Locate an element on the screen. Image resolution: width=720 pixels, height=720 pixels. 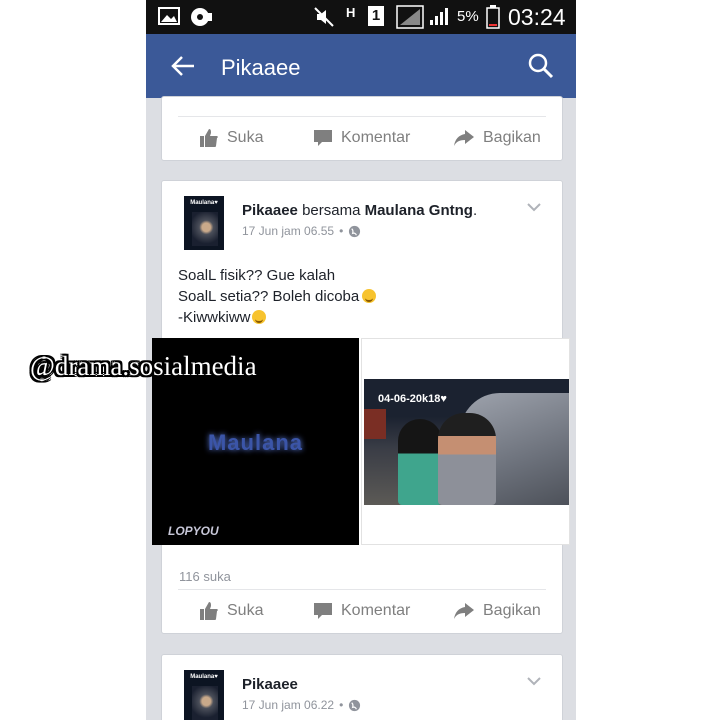
post-card-previous: Suka Komentar Bagikan is located at coordinates (362, 128).